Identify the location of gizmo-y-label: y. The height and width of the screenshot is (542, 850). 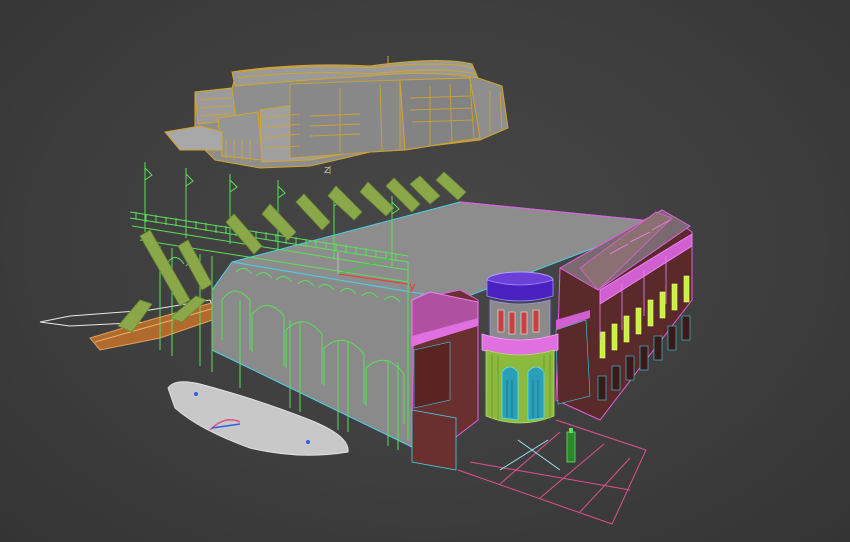
(412, 286).